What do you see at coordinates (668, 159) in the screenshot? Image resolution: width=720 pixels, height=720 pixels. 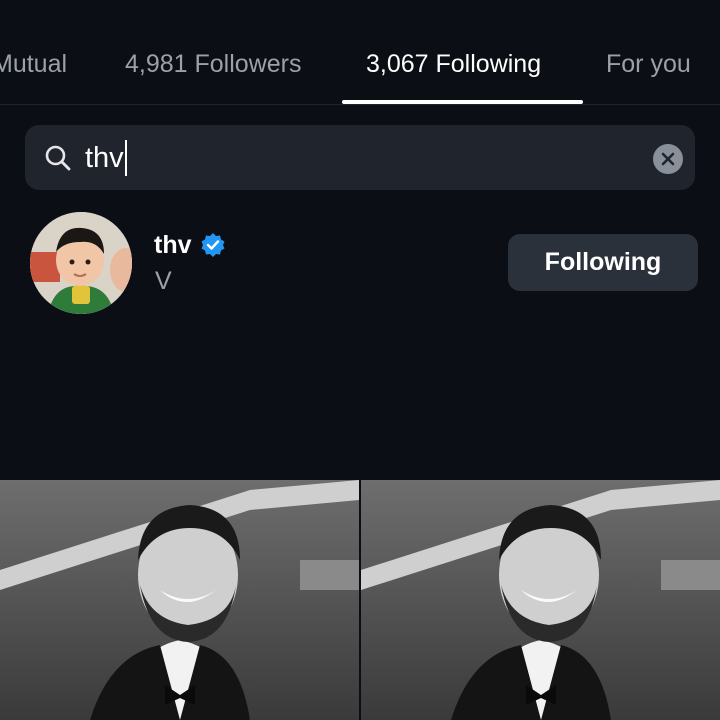 I see `clear-icon` at bounding box center [668, 159].